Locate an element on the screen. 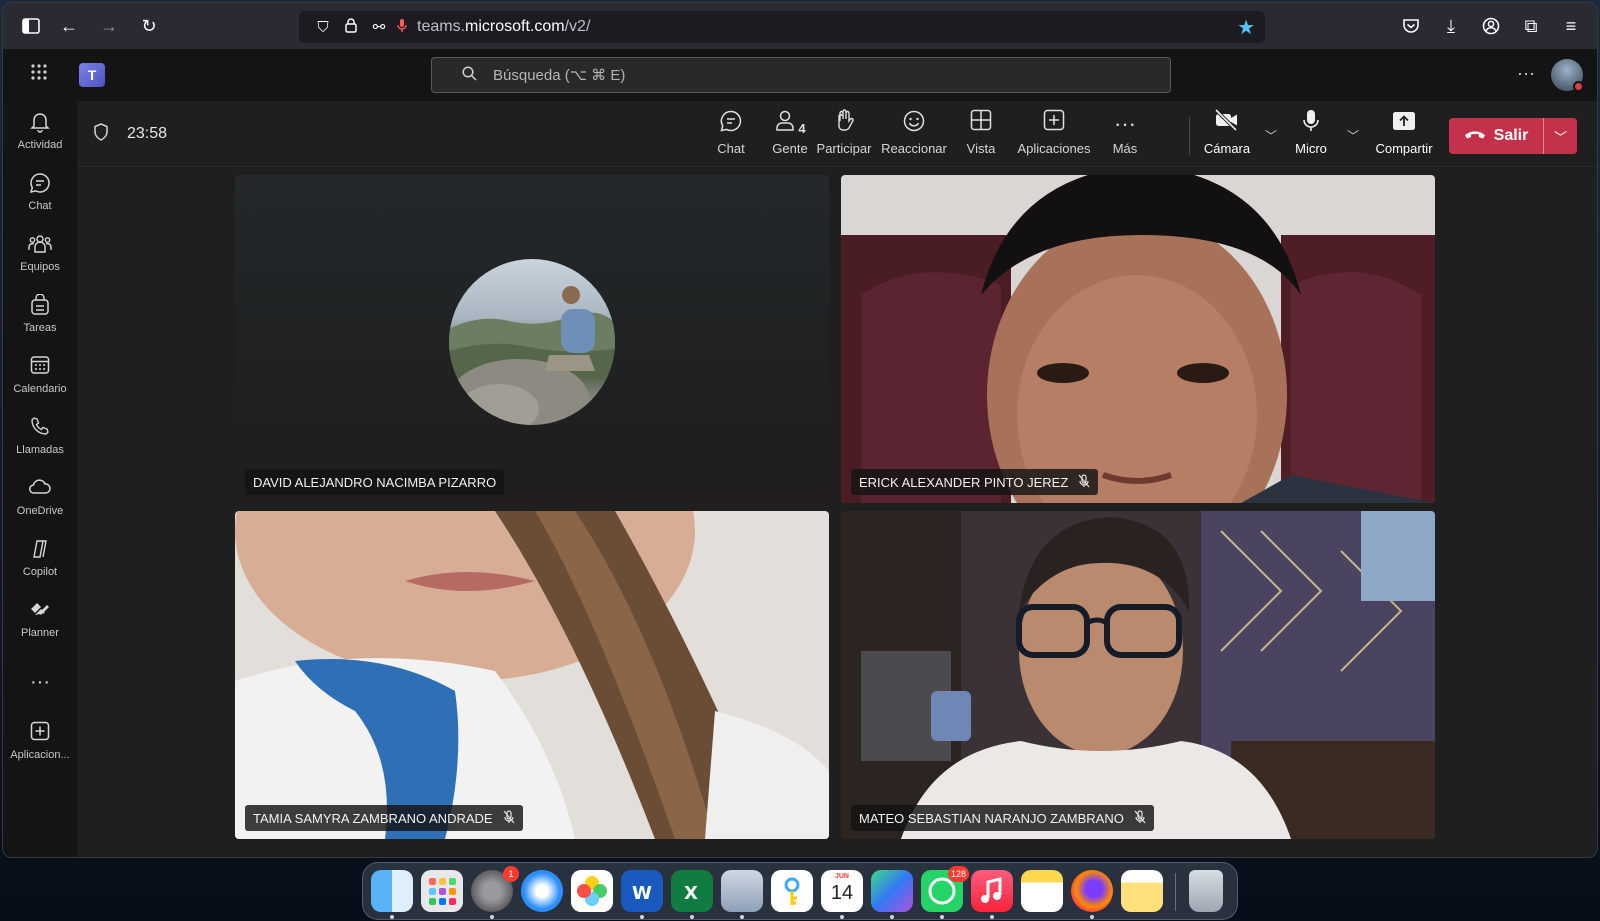 Image resolution: width=1600 pixels, height=921 pixels. passwords-icon is located at coordinates (792, 891).